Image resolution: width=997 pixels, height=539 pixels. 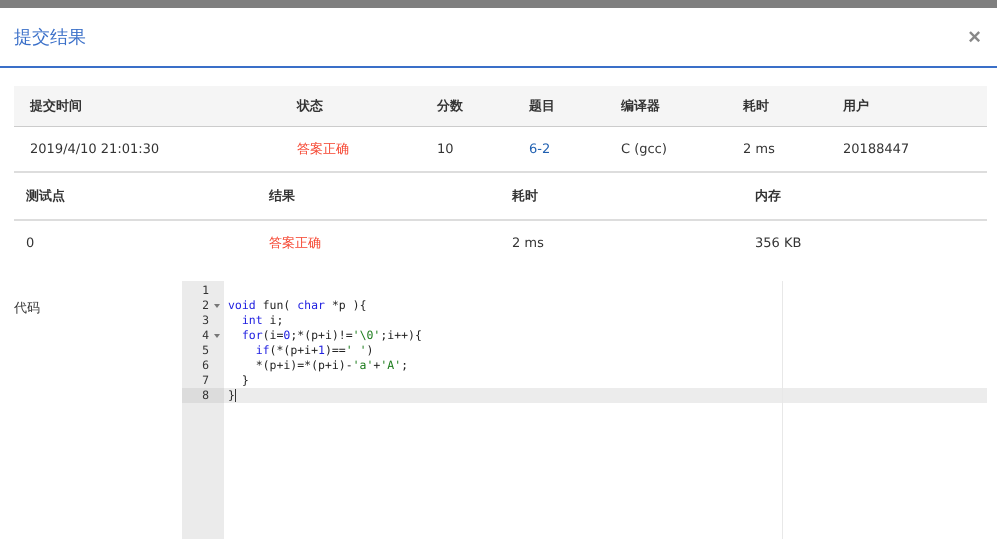 I want to click on column-header: 用户, so click(x=856, y=106).